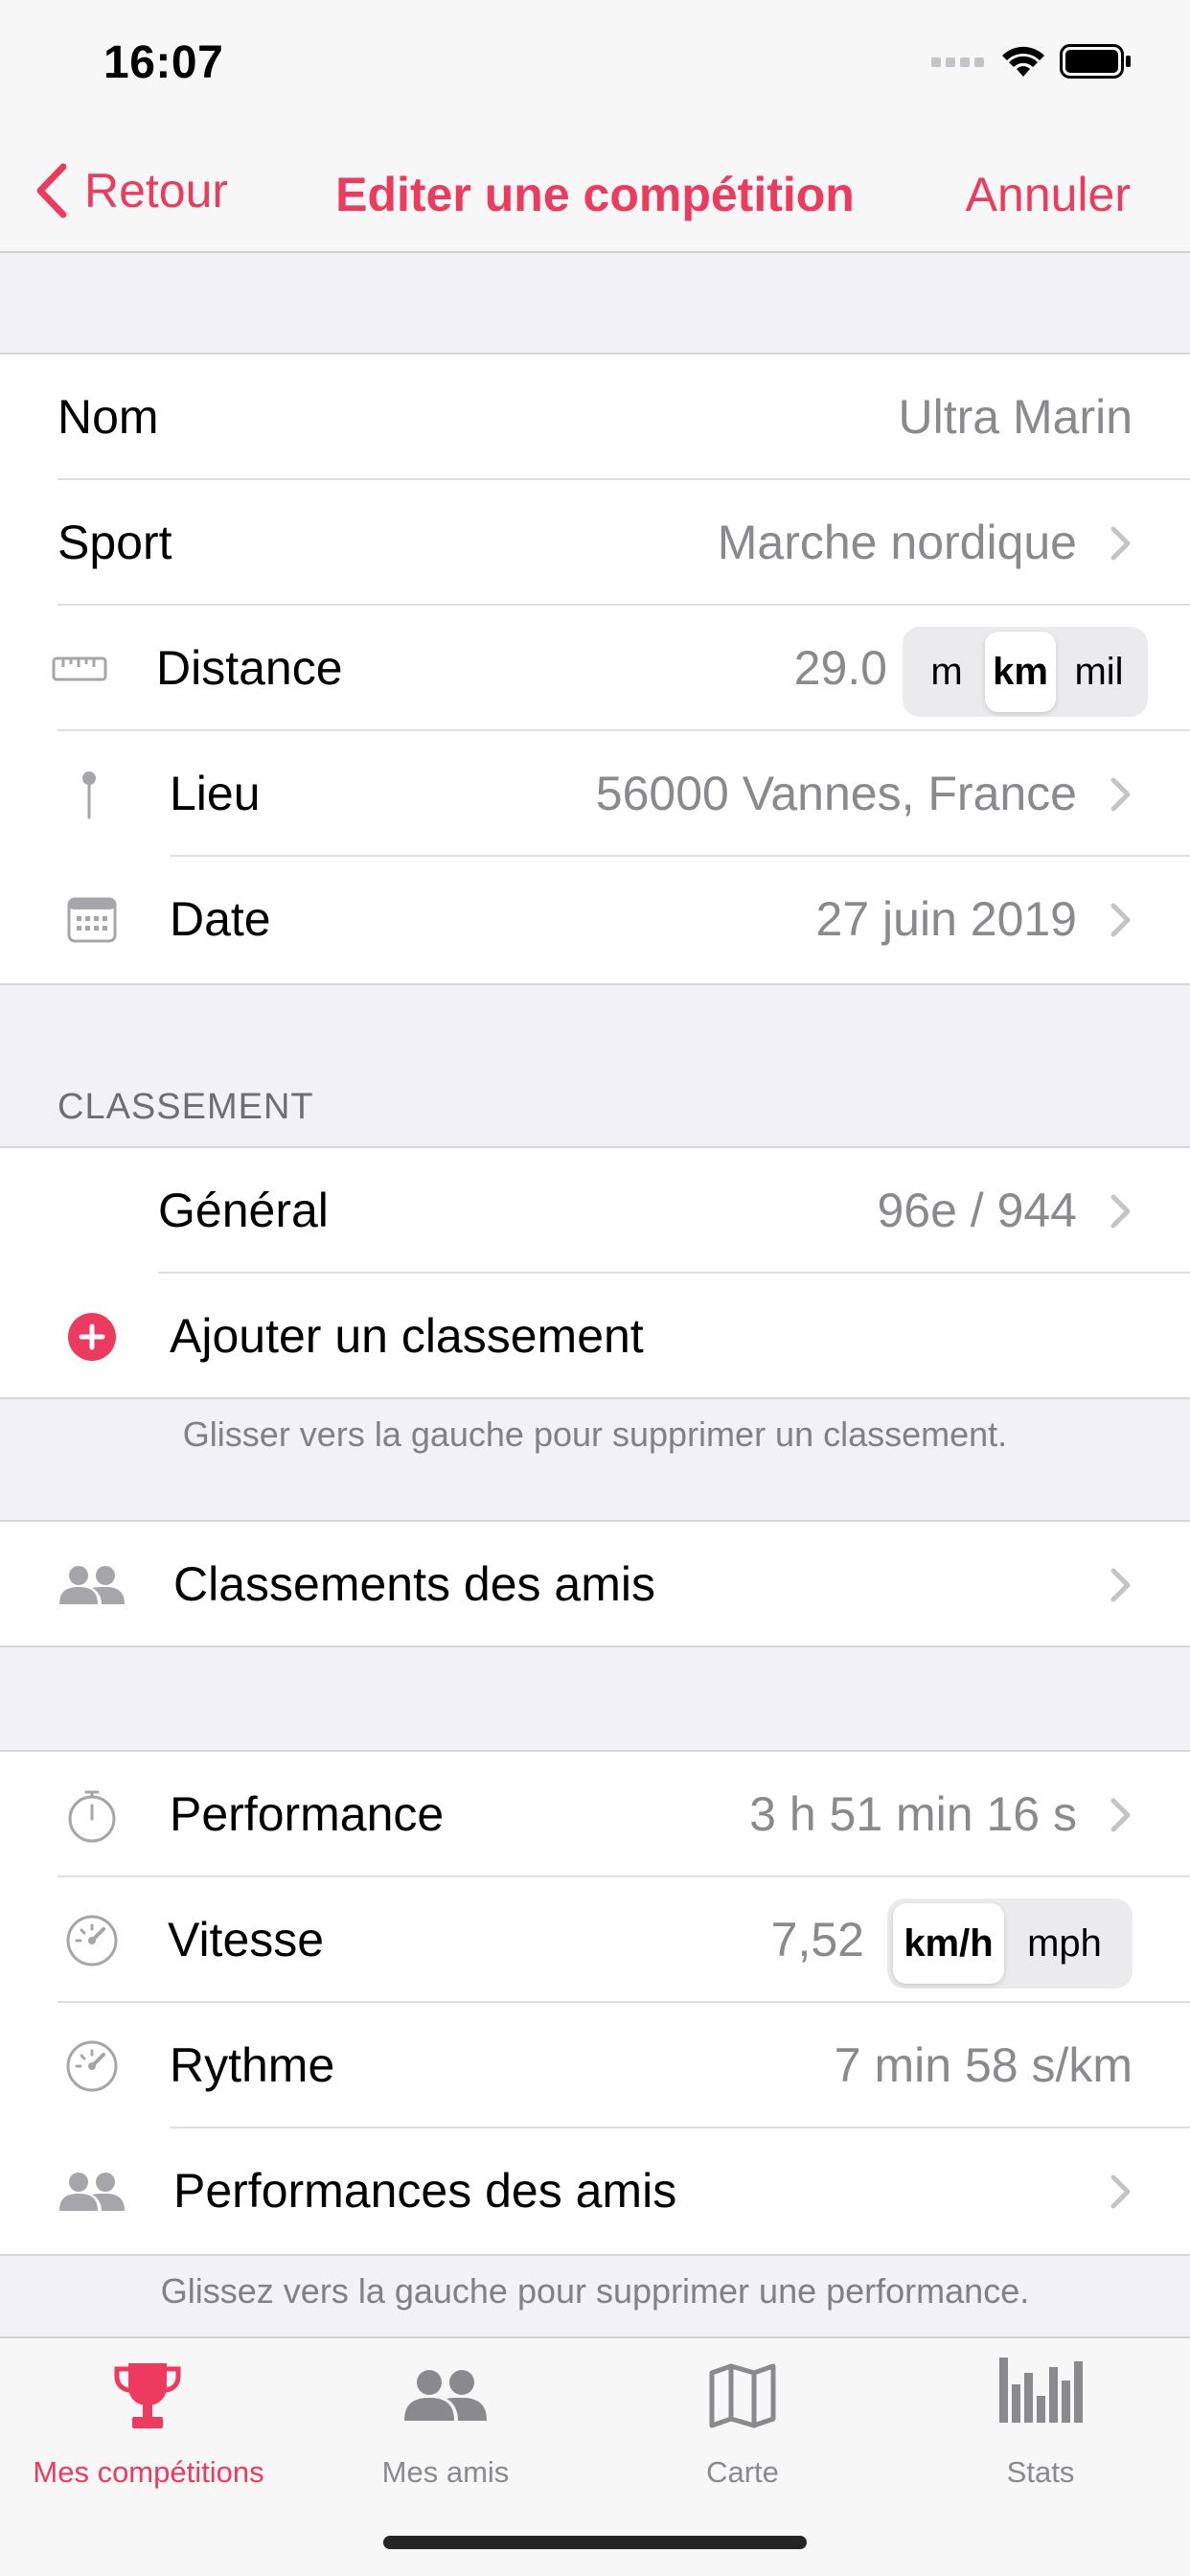 The height and width of the screenshot is (2576, 1190). What do you see at coordinates (108, 417) in the screenshot?
I see `name-label: Nom` at bounding box center [108, 417].